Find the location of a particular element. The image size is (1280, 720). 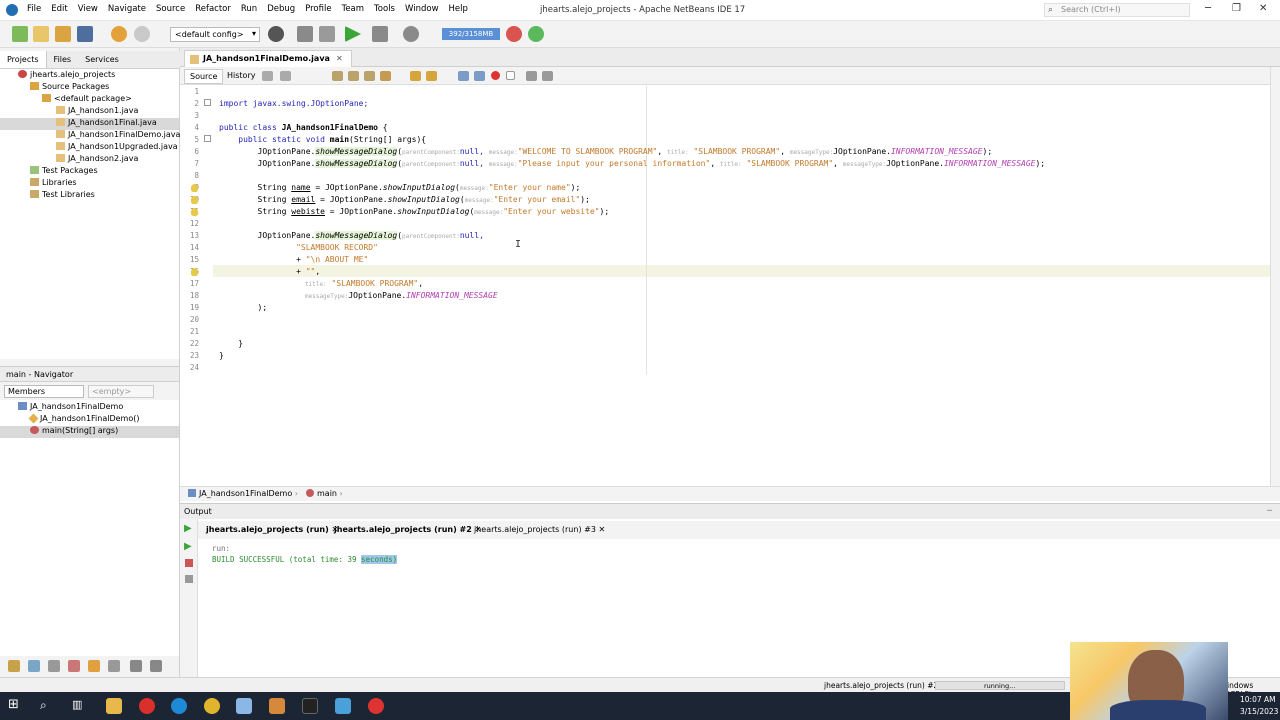

tree-item-libraries: Libraries is located at coordinates (53, 184).